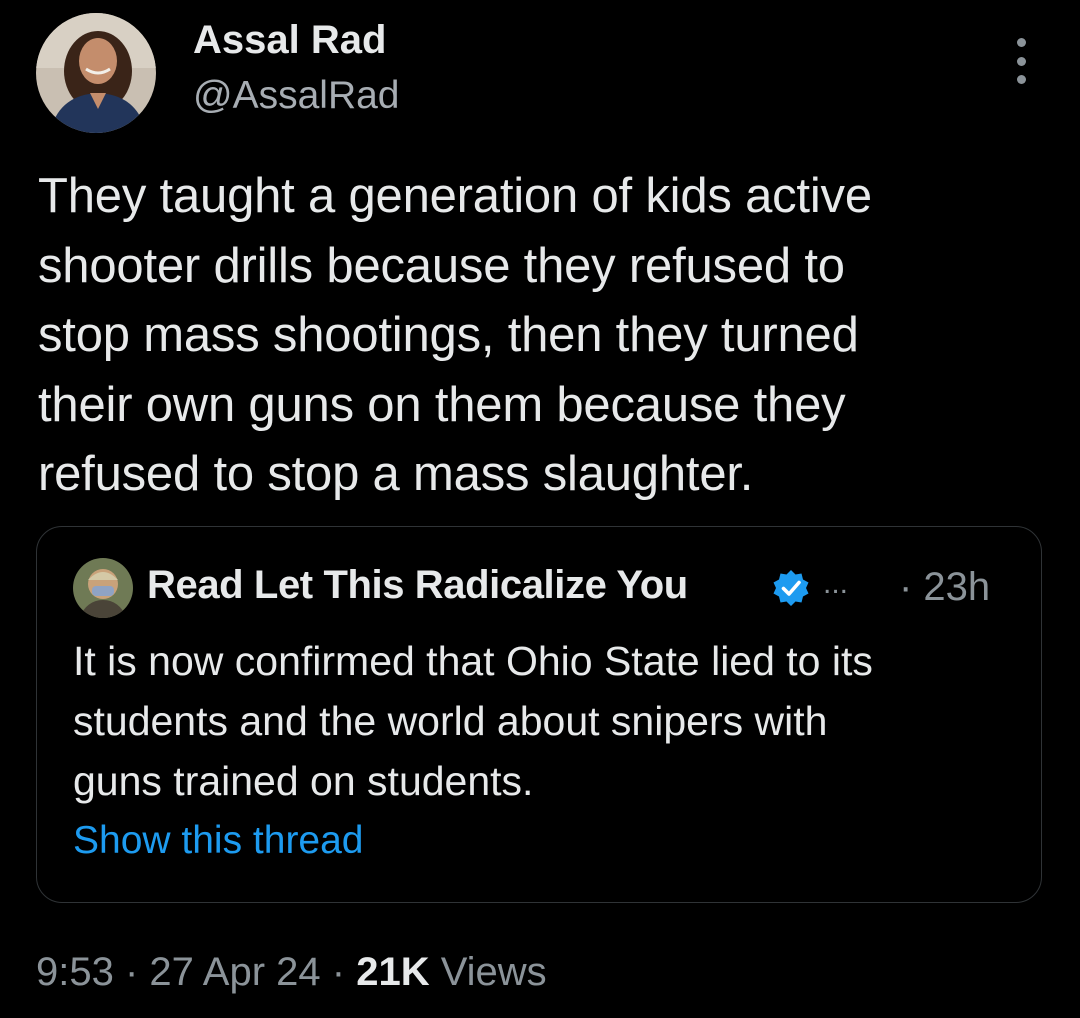 Image resolution: width=1080 pixels, height=1018 pixels. Describe the element at coordinates (944, 587) in the screenshot. I see `quoted-timestamp: · 23h` at that location.